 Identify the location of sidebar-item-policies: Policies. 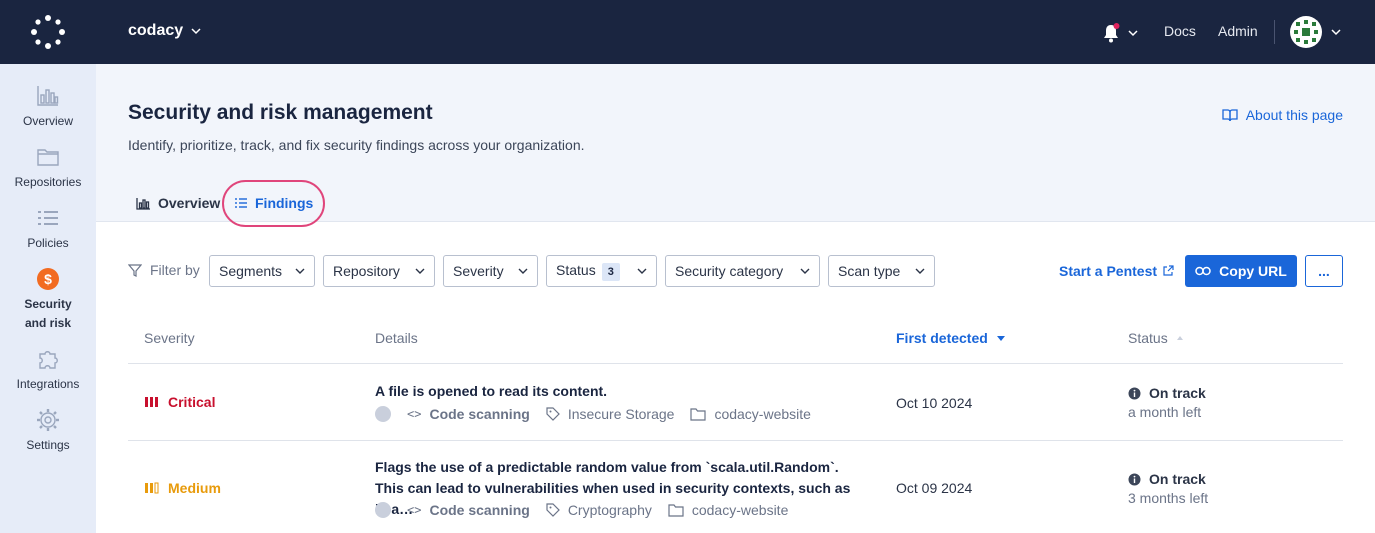
(48, 229).